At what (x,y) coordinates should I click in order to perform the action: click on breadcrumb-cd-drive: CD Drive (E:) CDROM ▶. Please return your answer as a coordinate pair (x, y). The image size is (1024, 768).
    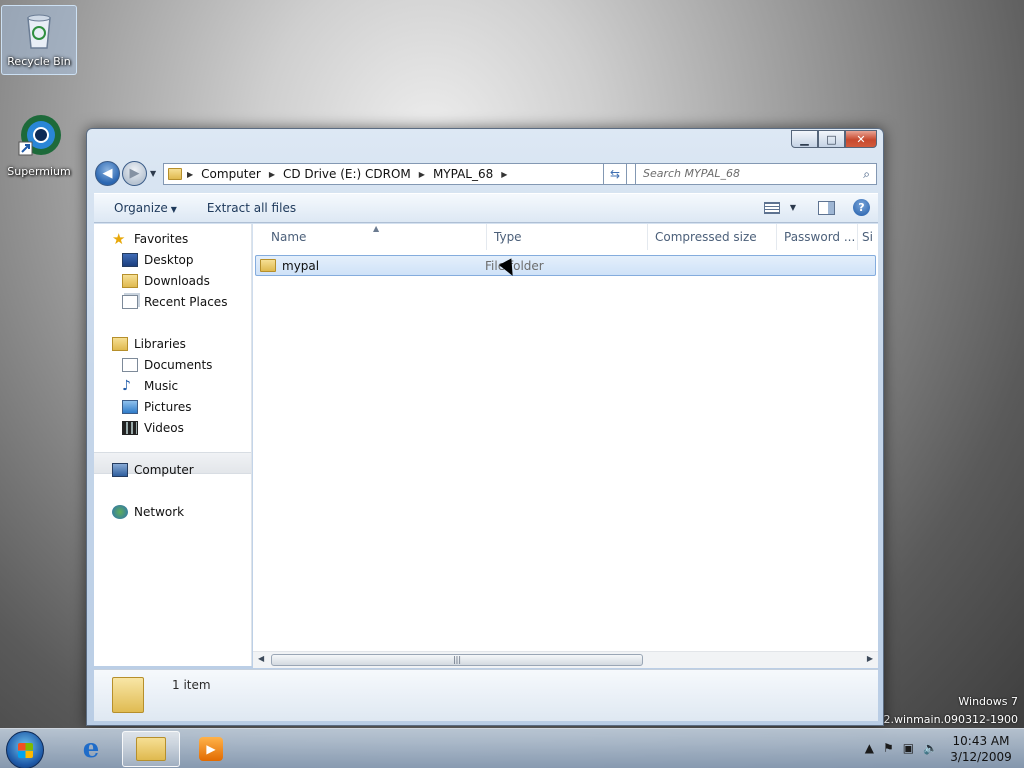
    Looking at the image, I should click on (358, 174).